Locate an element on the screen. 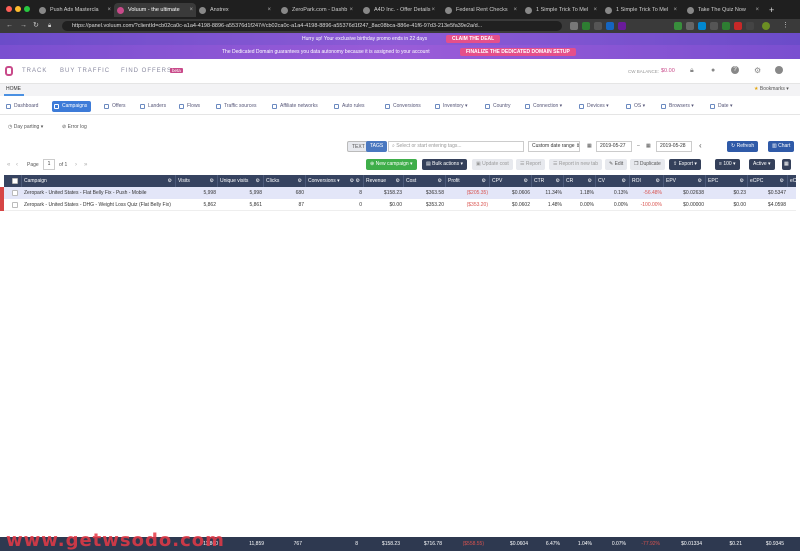  col-epv: EPV ⚙ is located at coordinates (685, 181).